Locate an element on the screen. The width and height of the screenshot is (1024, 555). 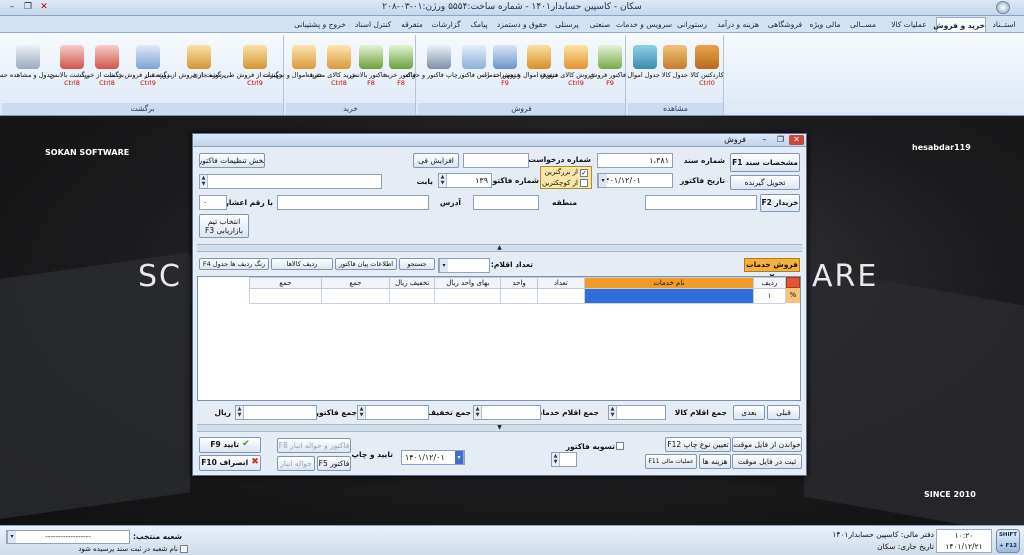
tab-amaliat-kala: عملیات کالا is located at coordinates (909, 24).